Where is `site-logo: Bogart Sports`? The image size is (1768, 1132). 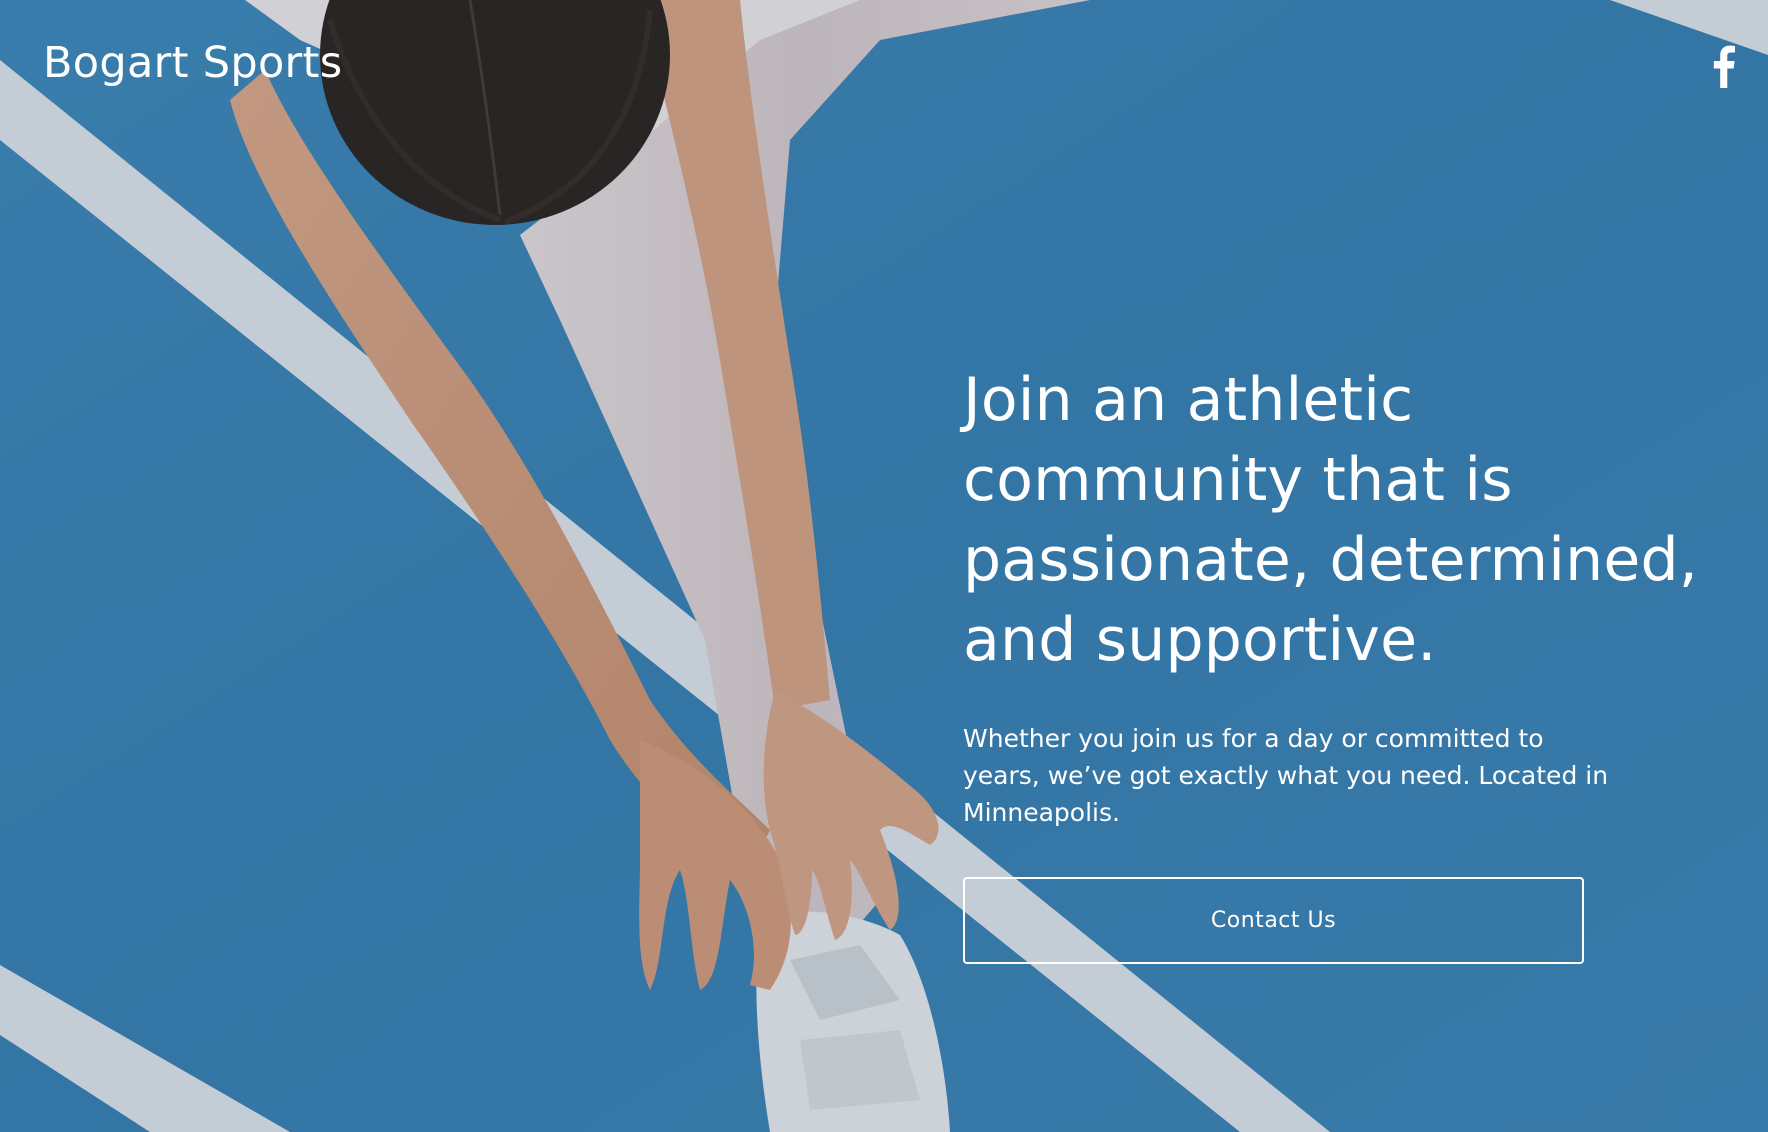 site-logo: Bogart Sports is located at coordinates (192, 64).